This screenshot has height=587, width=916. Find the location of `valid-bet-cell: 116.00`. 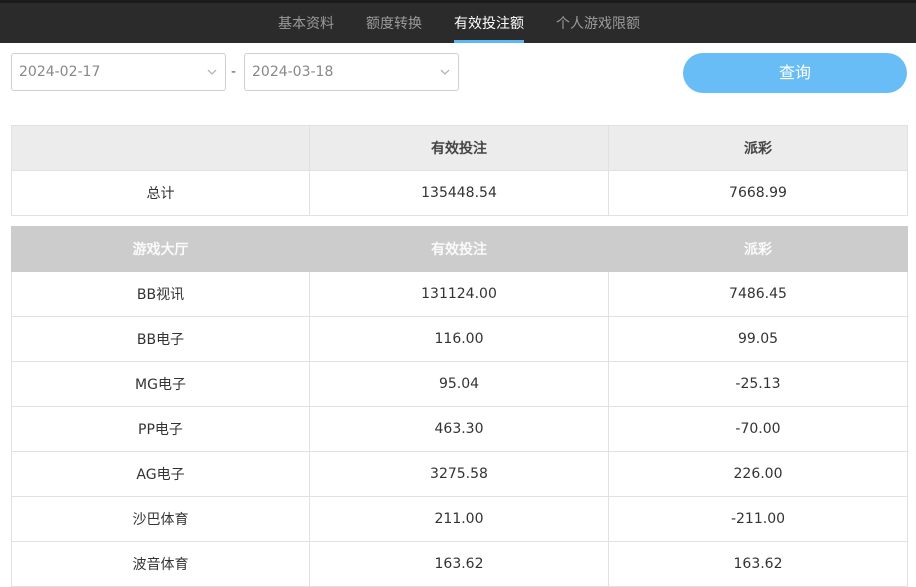

valid-bet-cell: 116.00 is located at coordinates (459, 339).